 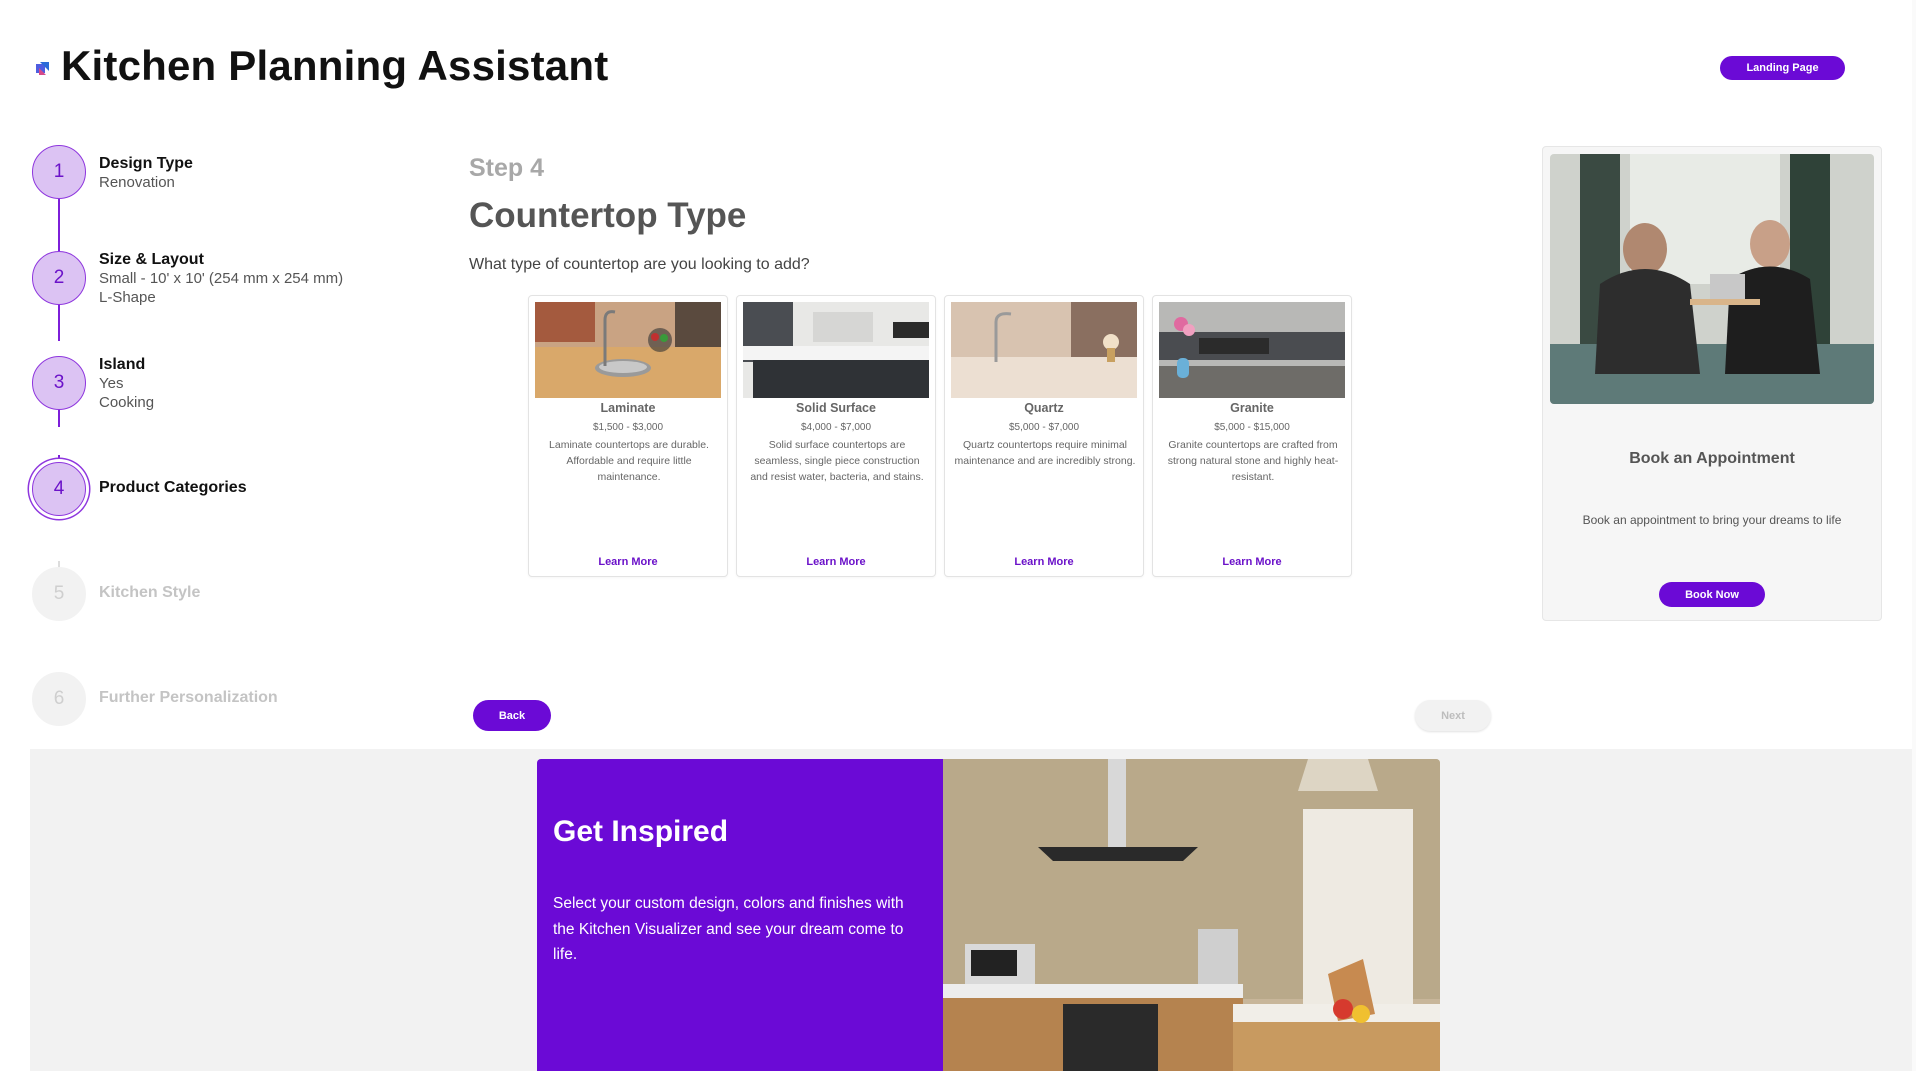 I want to click on option-name: Laminate, so click(x=628, y=408).